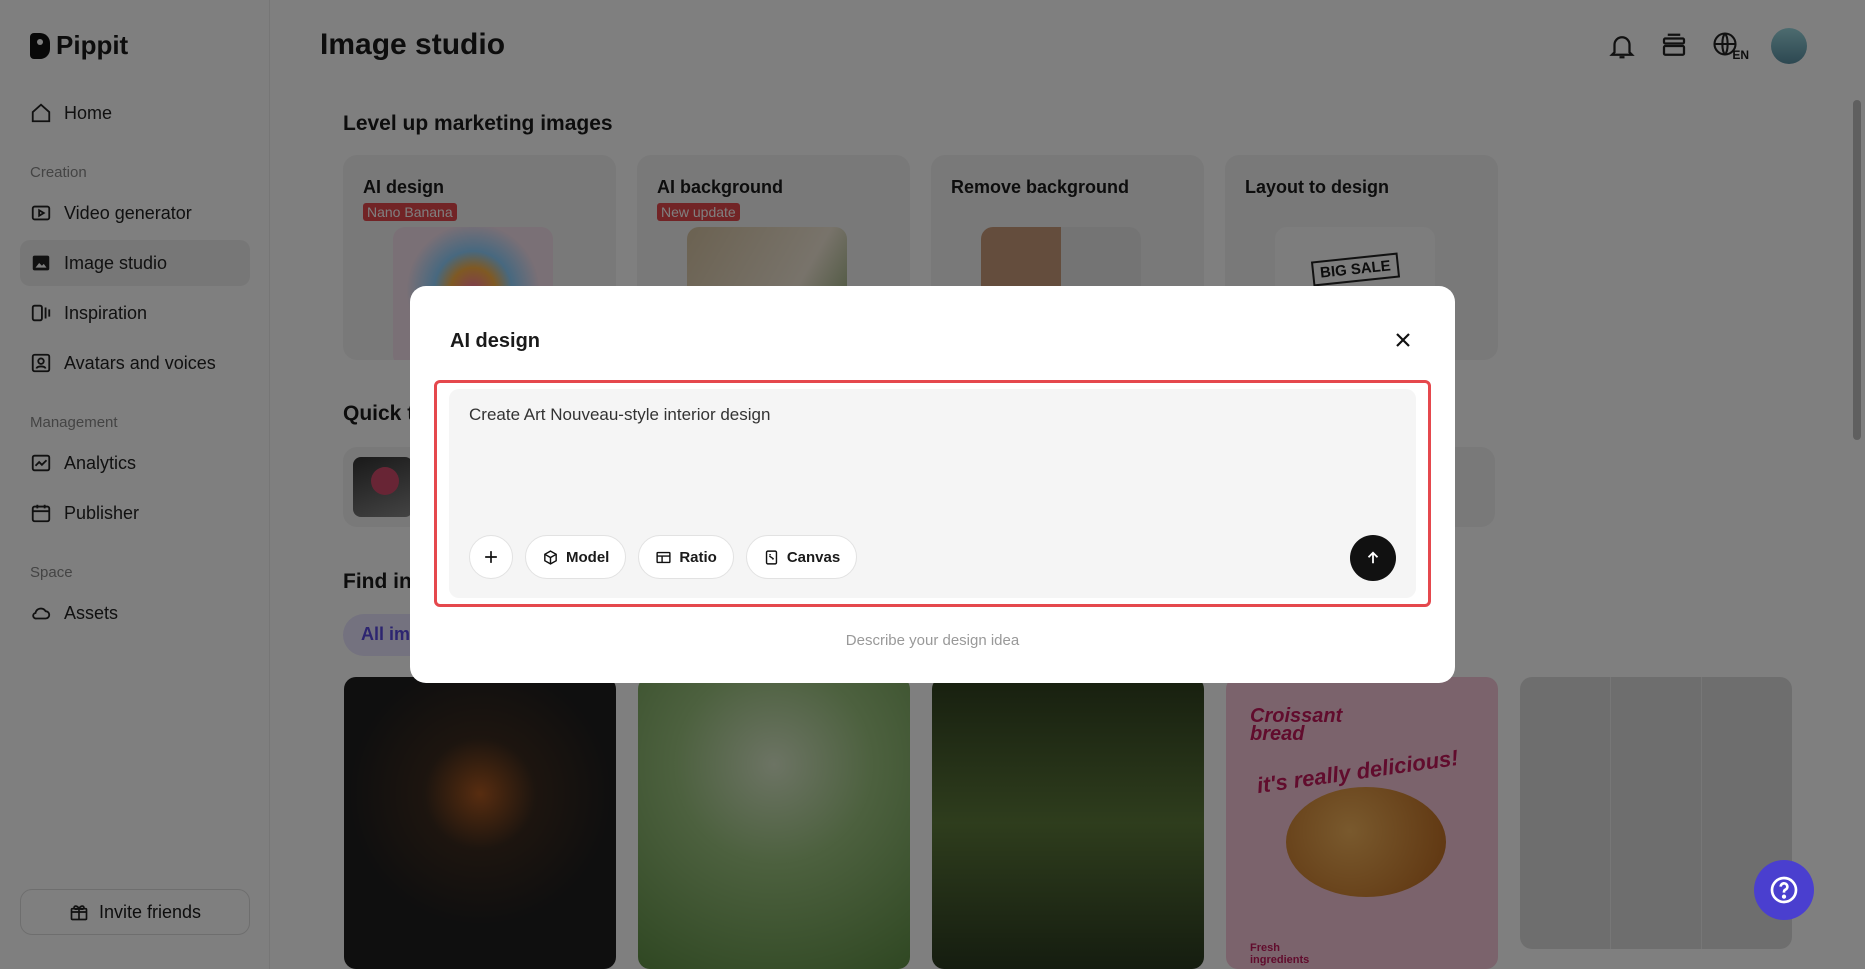  I want to click on model-button: Model, so click(576, 557).